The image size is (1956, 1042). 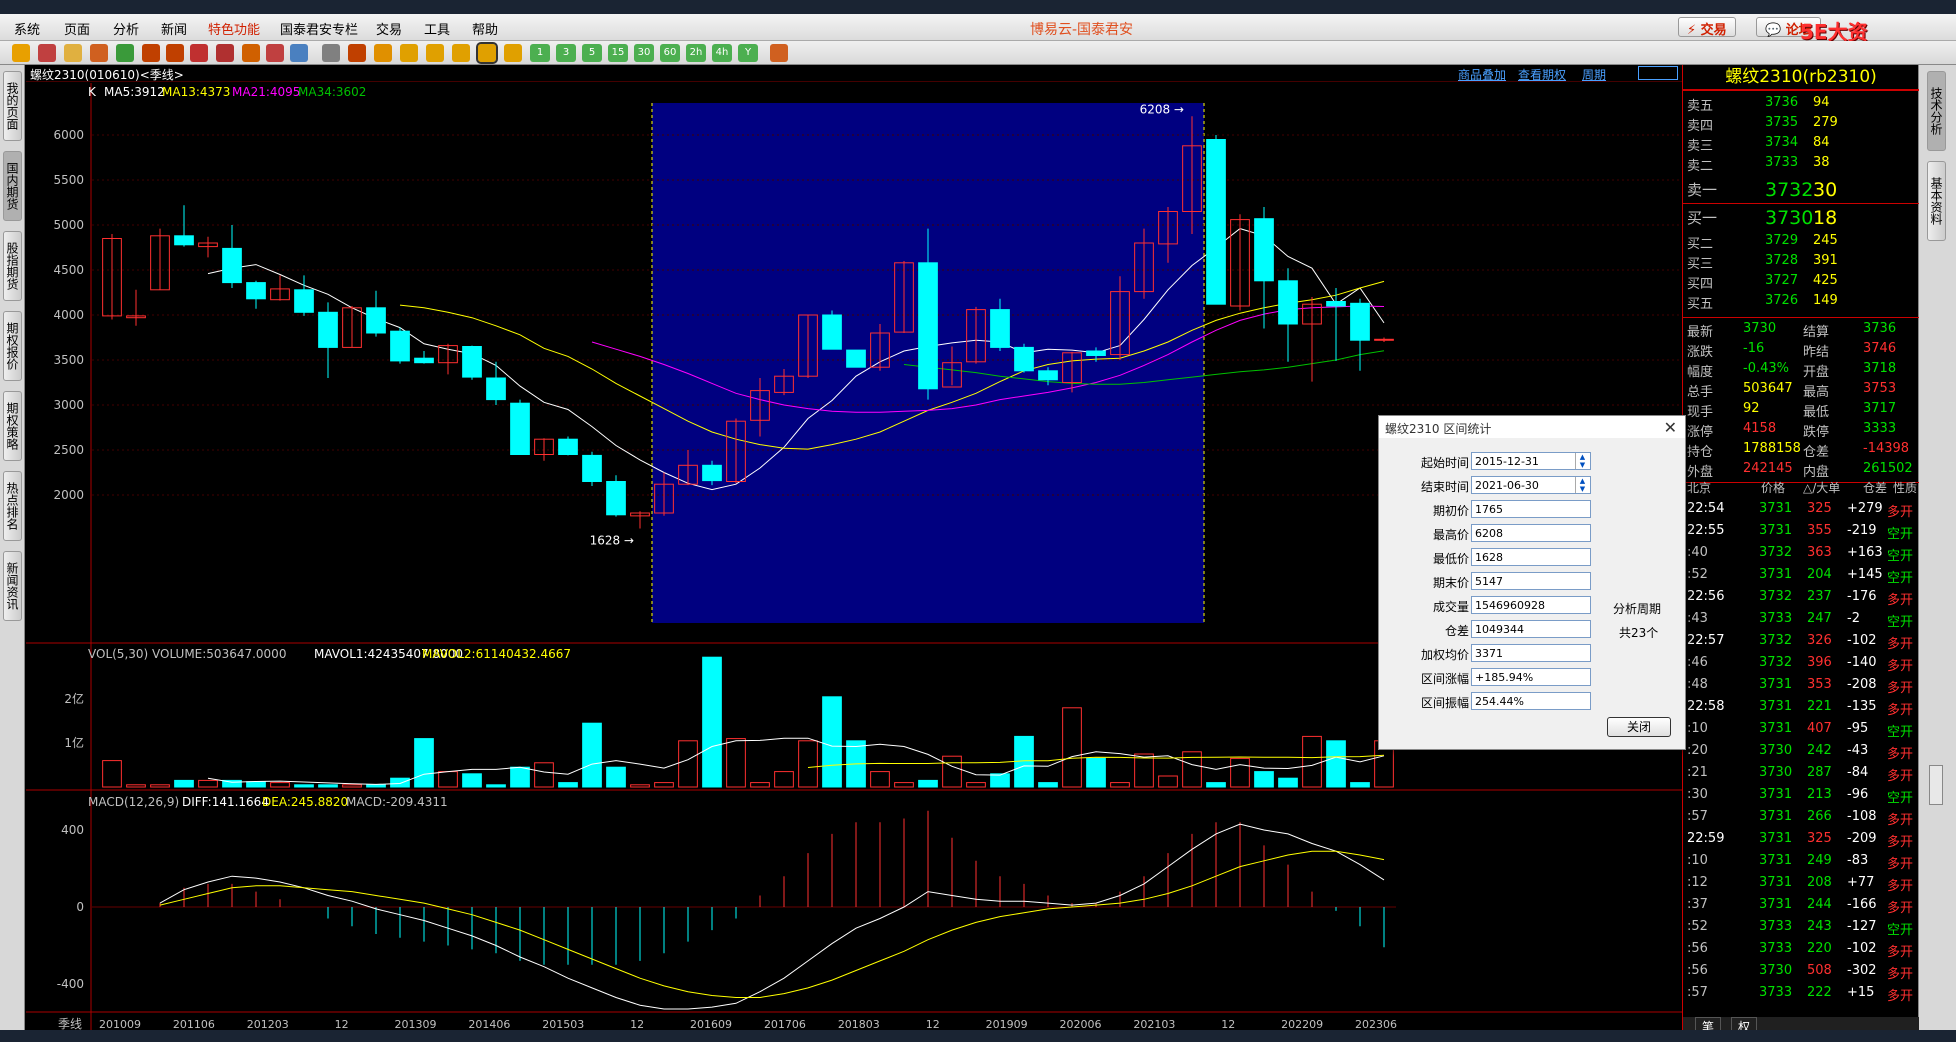 I want to click on left-tab-option-strategy: 期权策略, so click(x=12, y=426).